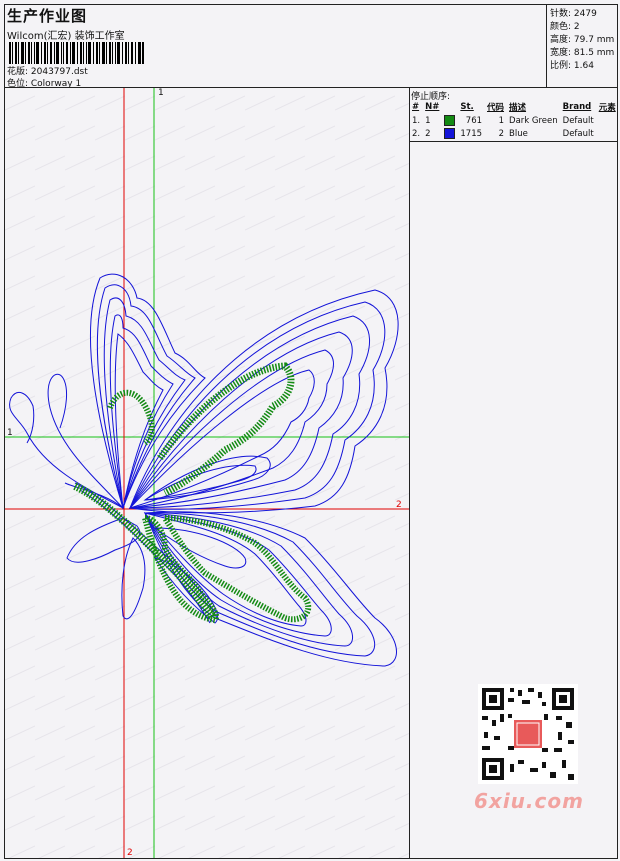  Describe the element at coordinates (416, 120) in the screenshot. I see `row-index: 1.` at that location.